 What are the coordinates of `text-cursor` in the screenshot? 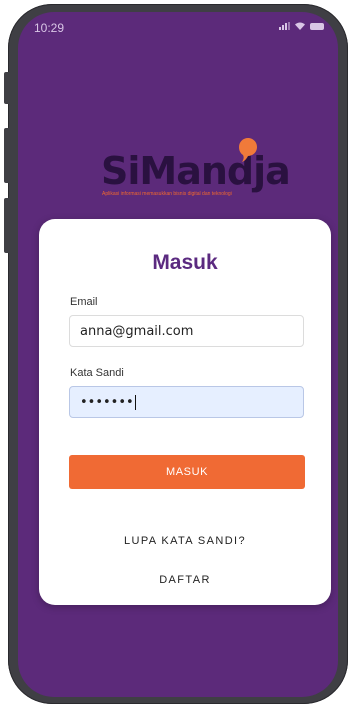 It's located at (135, 402).